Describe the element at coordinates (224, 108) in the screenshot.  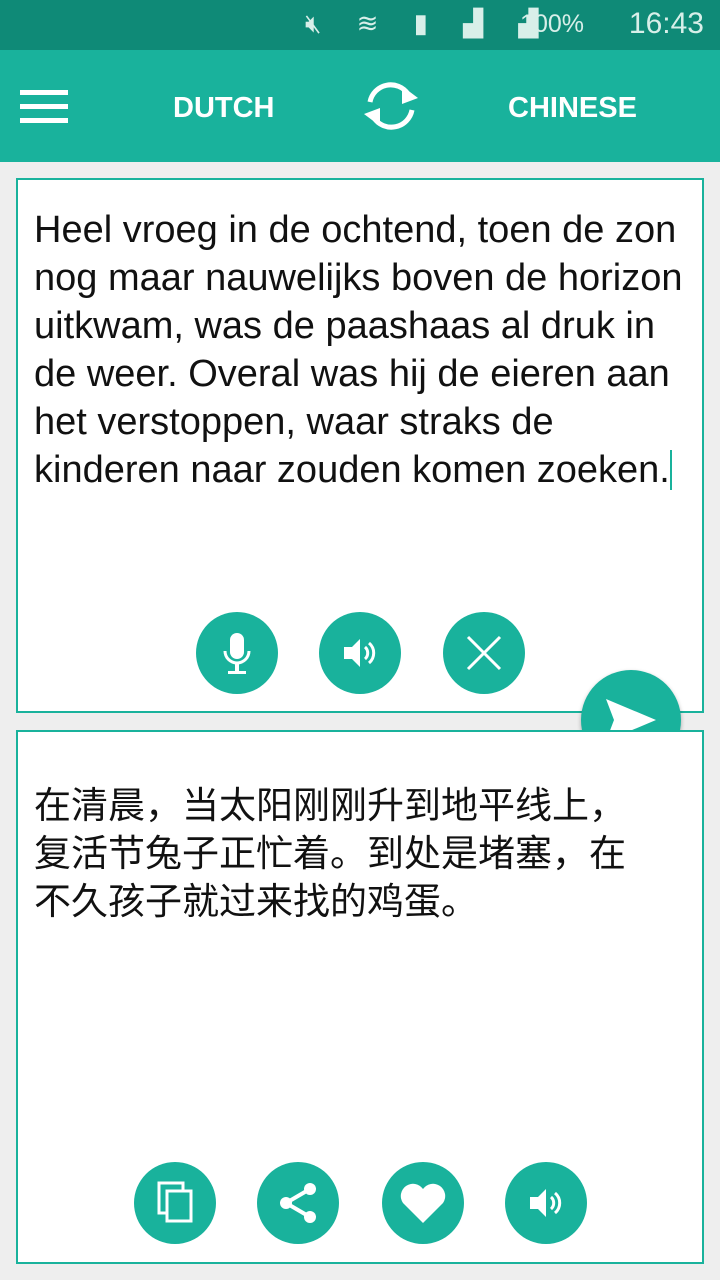
I see `source-language-button: DUTCH` at that location.